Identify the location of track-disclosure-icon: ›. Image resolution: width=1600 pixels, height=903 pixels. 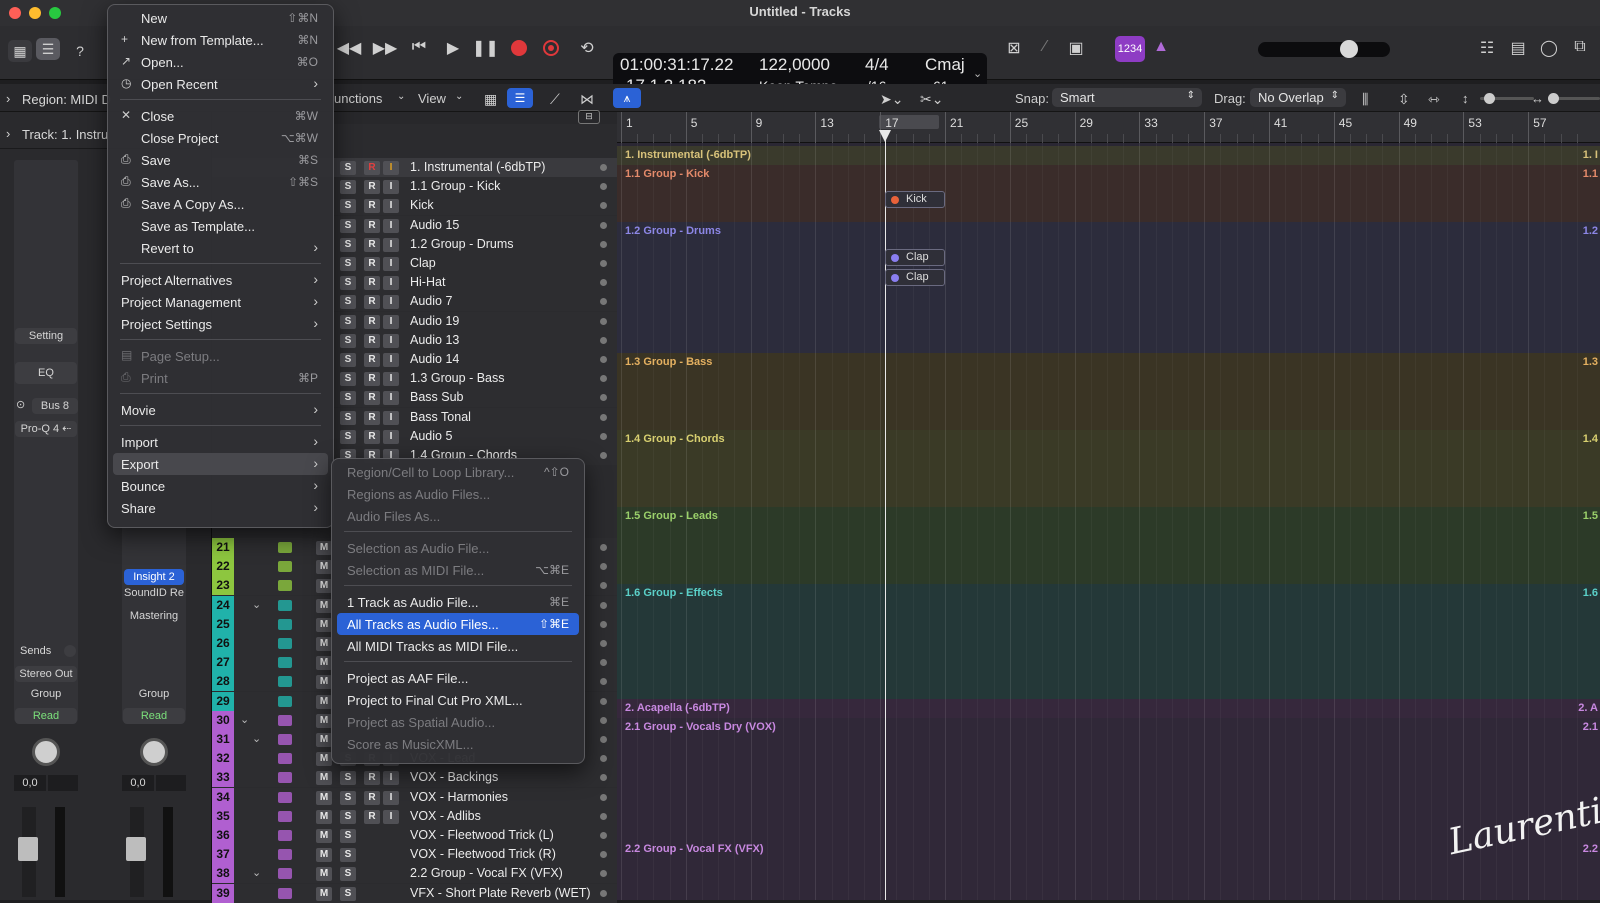
(8, 133).